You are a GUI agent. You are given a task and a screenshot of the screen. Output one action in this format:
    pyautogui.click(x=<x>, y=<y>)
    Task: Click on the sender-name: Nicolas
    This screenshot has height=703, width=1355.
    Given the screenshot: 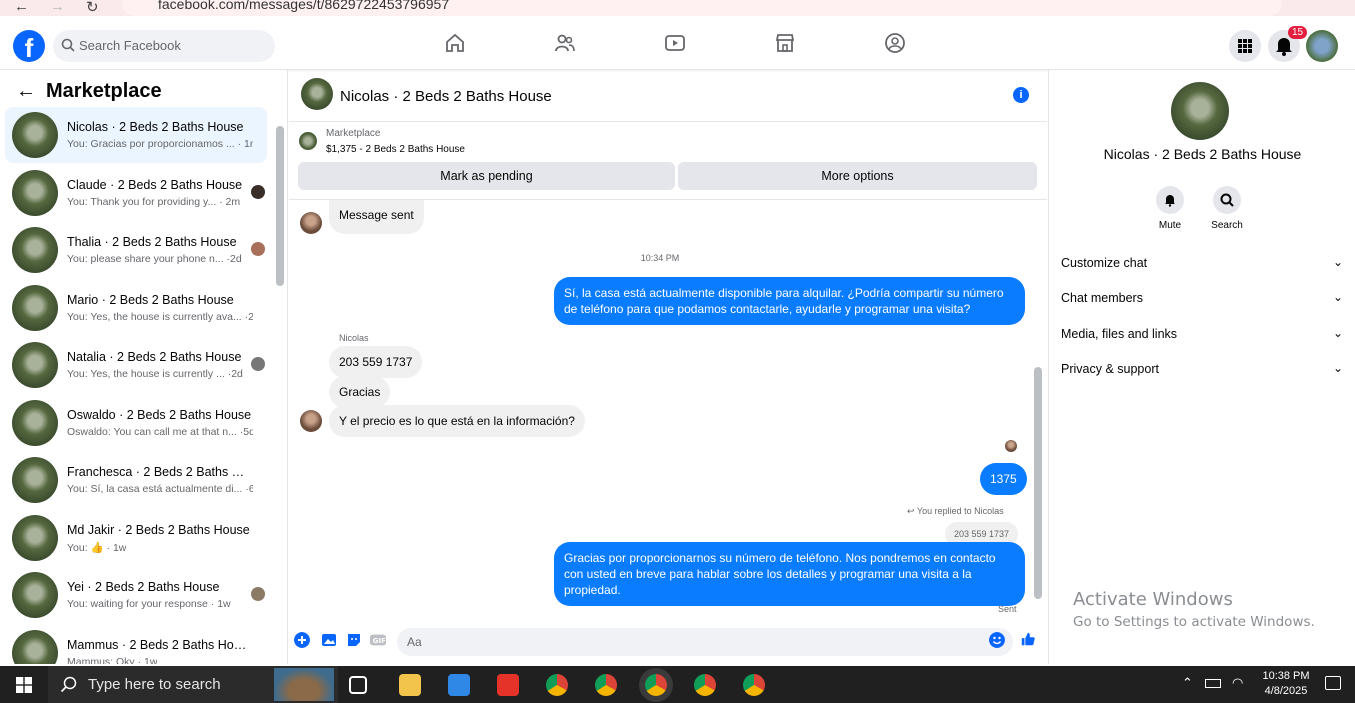 What is the action you would take?
    pyautogui.click(x=354, y=338)
    